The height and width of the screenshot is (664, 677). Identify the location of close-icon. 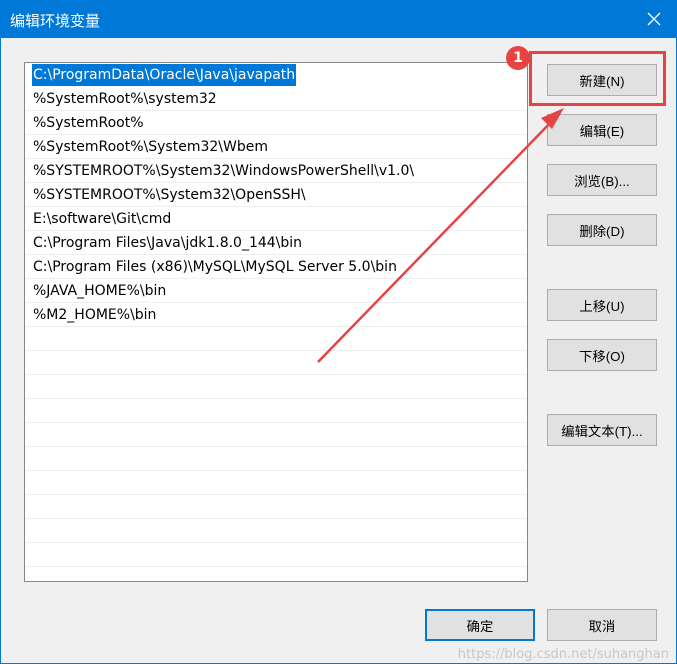
(654, 19).